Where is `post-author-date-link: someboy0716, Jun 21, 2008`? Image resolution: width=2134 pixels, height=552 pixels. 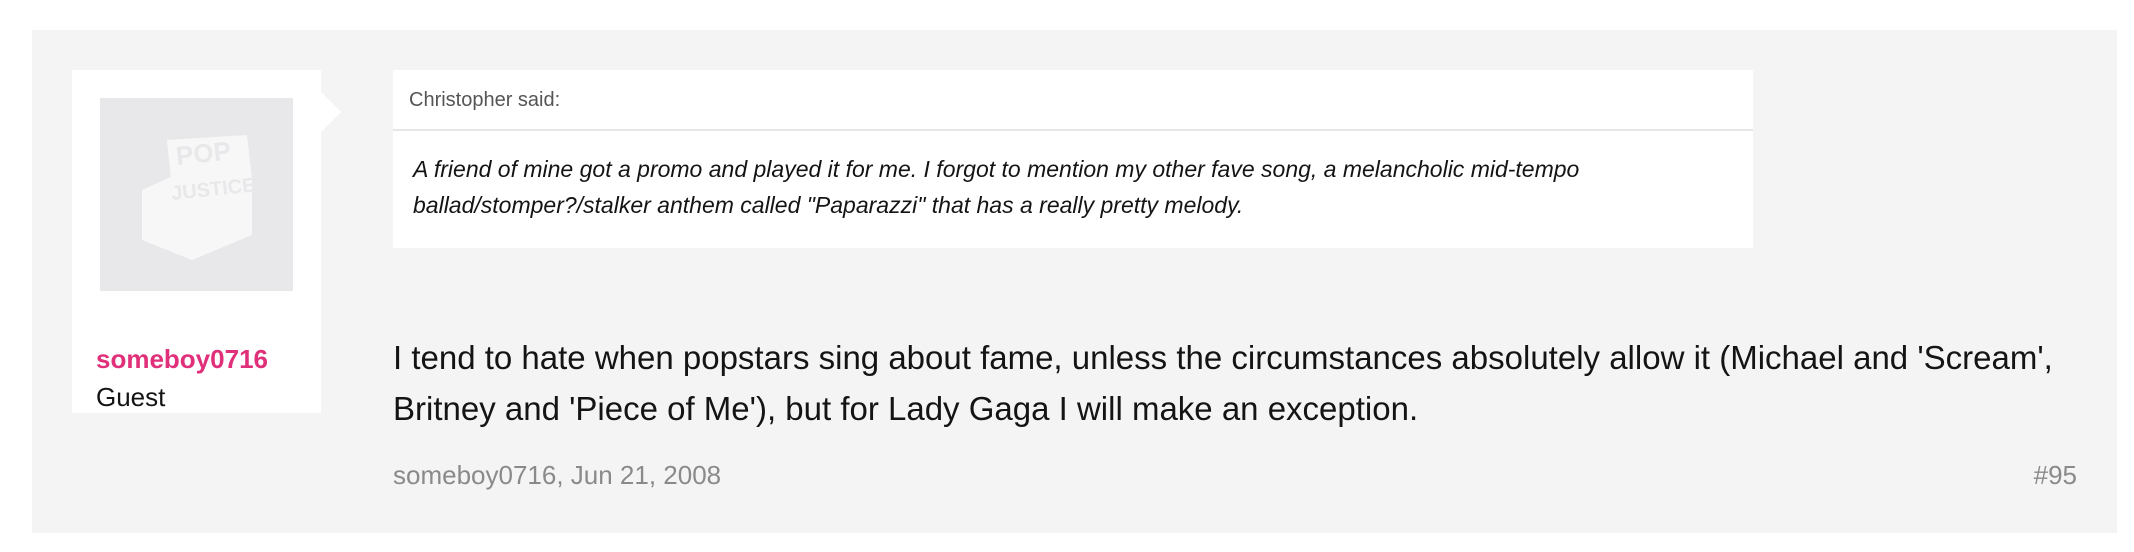 post-author-date-link: someboy0716, Jun 21, 2008 is located at coordinates (557, 475).